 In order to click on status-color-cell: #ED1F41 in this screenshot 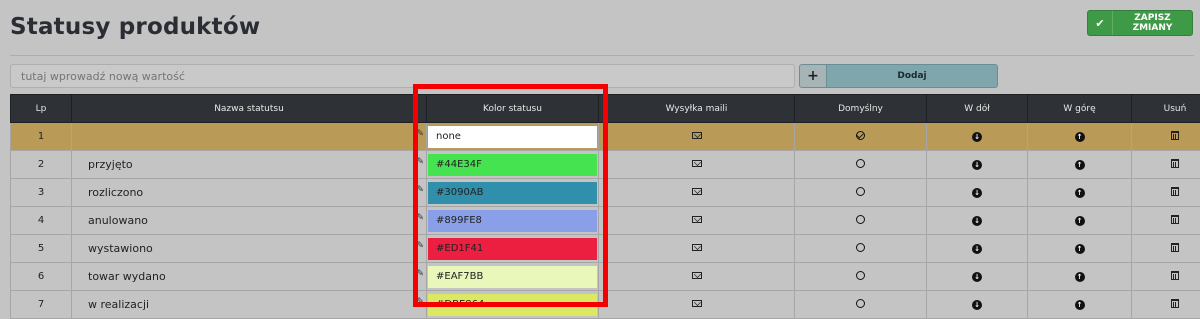, I will do `click(513, 249)`.